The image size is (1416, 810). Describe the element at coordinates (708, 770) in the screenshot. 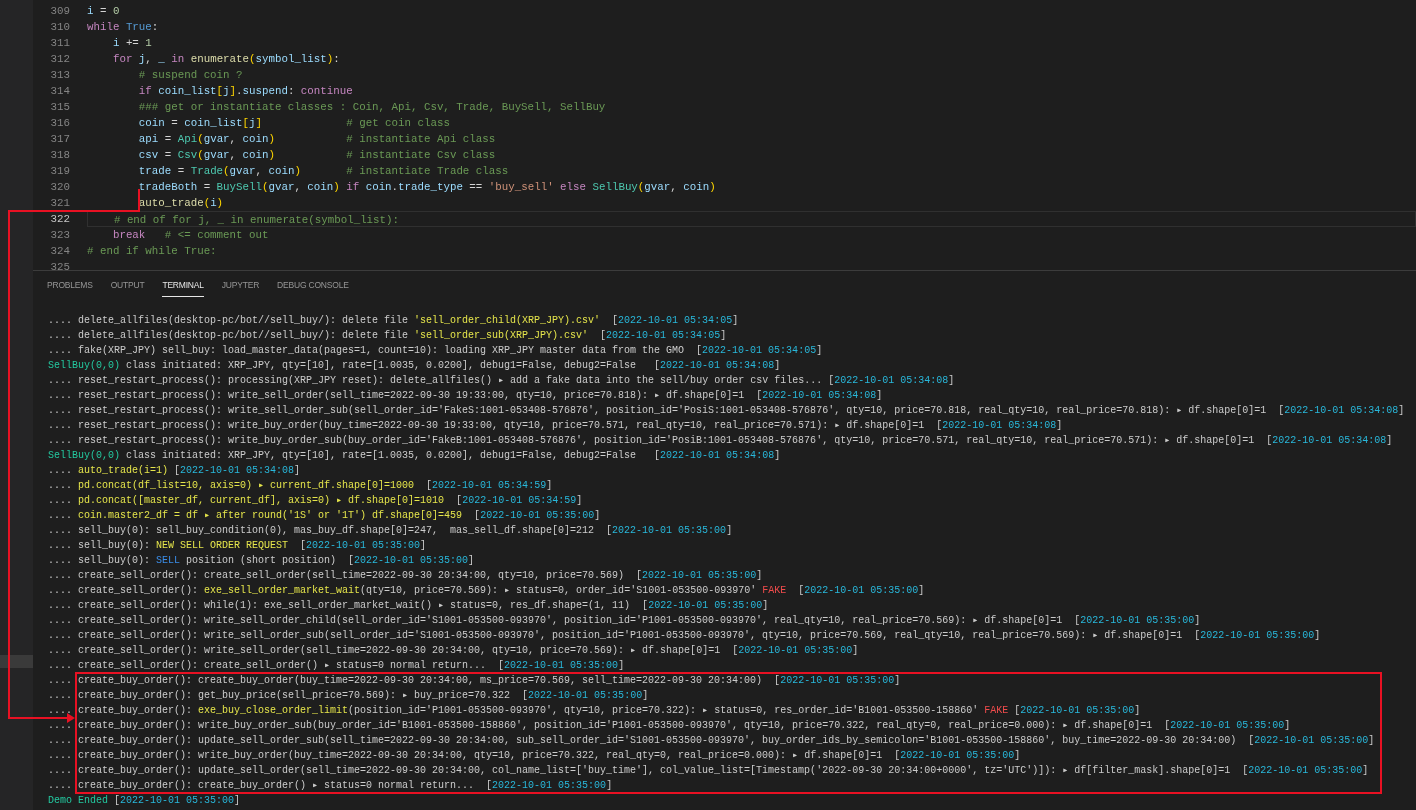

I see `terminal-line: .... create_buy_order(): update_sell_order(sell_time=2022-09-30 20:34:00, col_name_list=['buy_time'], col_value_list=[Timestamp('2022-09-30 20:34:00+0000', tz='UTC')]): ▸ df[filter_mask].shape[0]=1 [2022-10-01 05:35:00]` at that location.